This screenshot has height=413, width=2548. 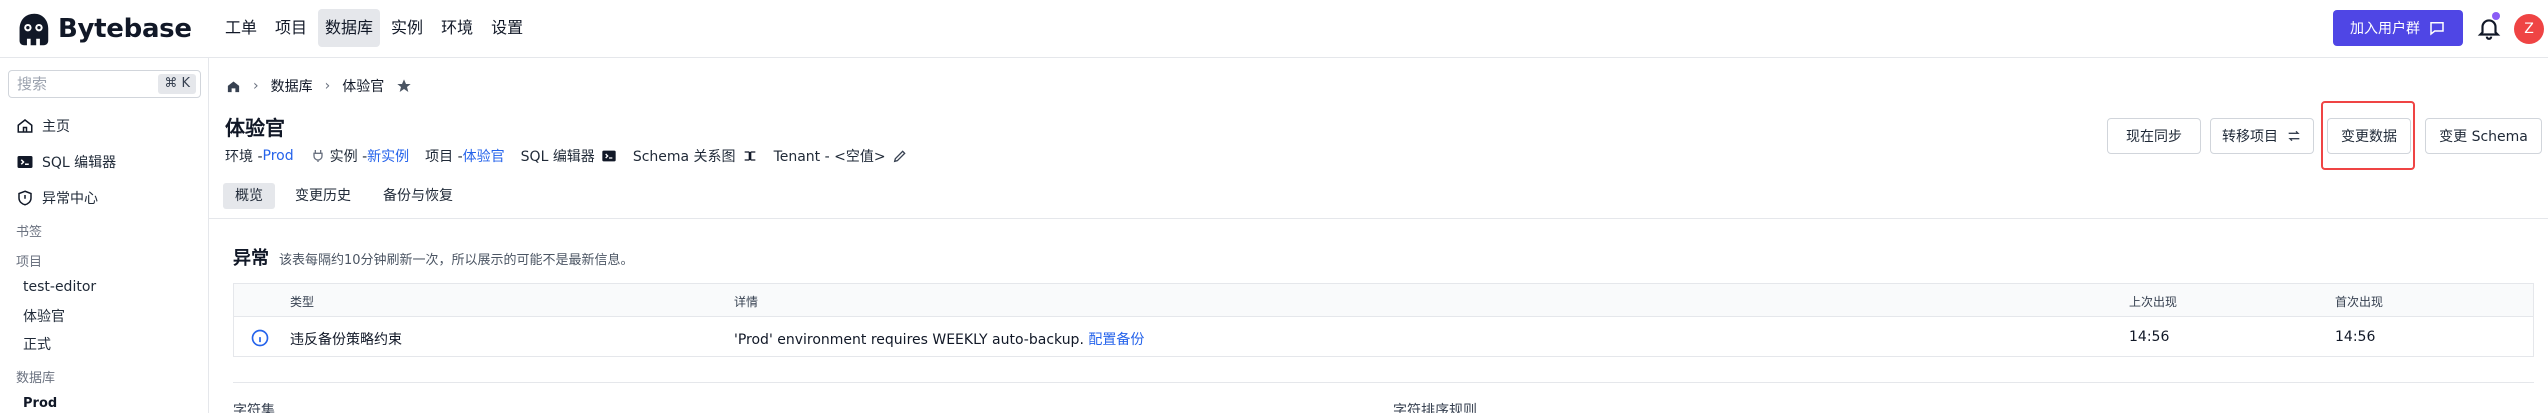 I want to click on info-icon, so click(x=260, y=338).